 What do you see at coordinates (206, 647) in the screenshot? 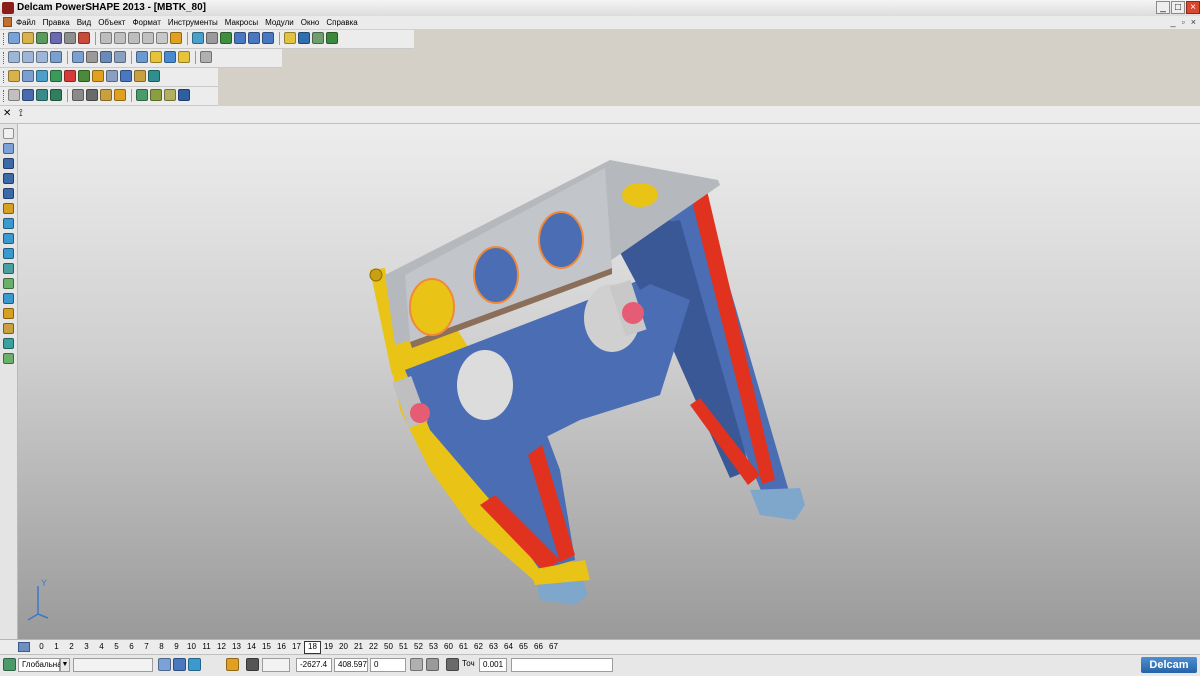
I see `level-button: 11` at bounding box center [206, 647].